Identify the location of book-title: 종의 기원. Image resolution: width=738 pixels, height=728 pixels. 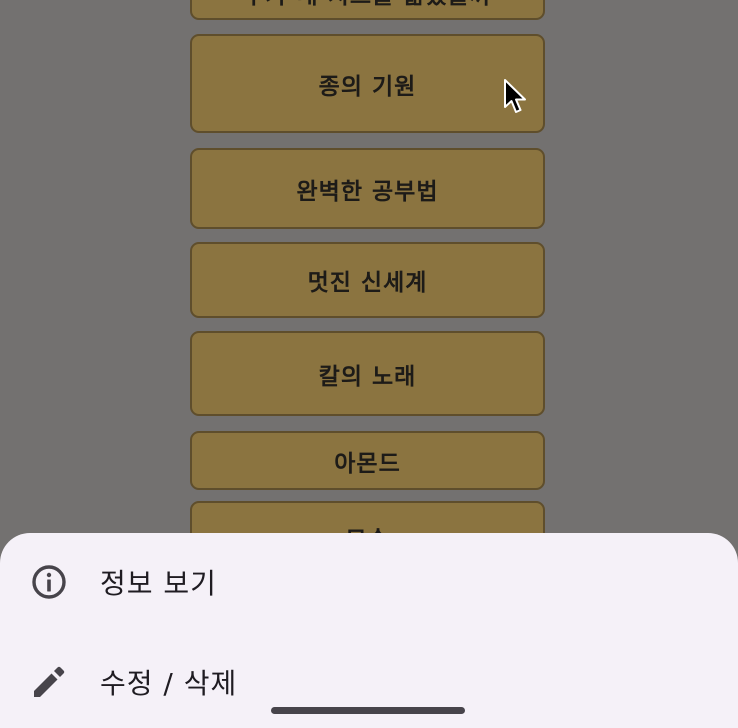
(367, 86).